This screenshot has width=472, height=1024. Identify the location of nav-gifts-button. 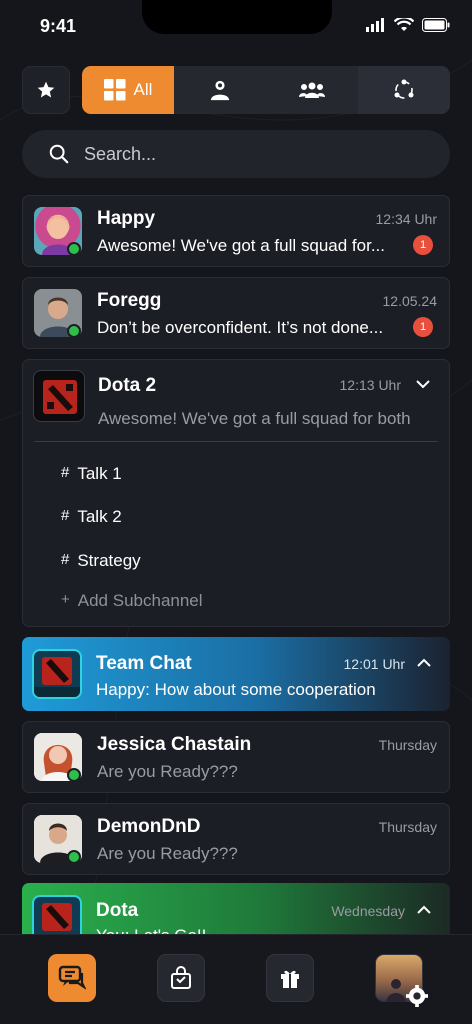
(290, 978).